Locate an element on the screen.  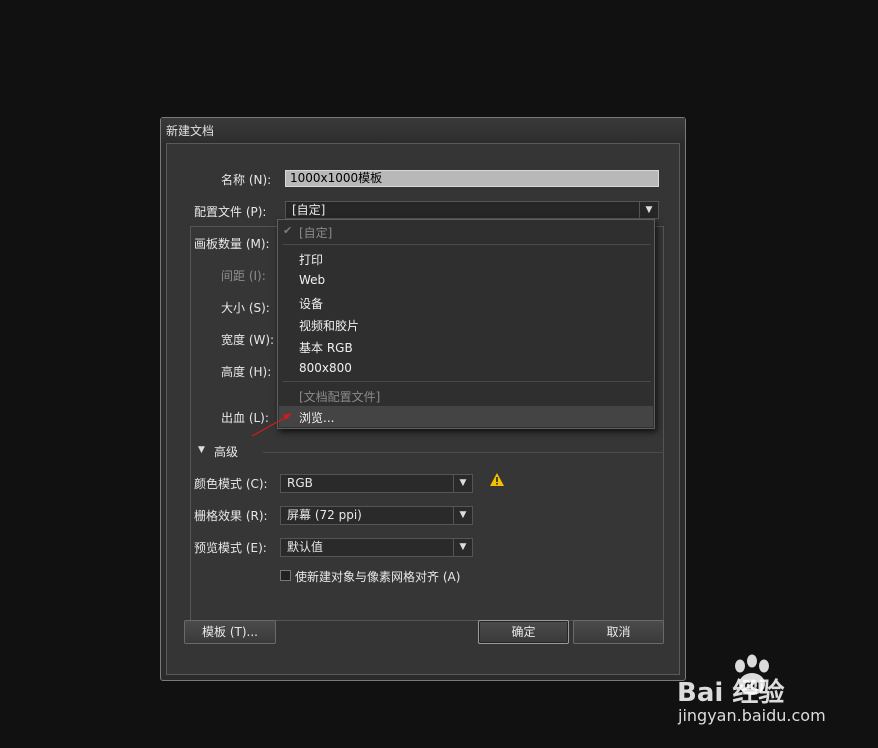
menu-item-print: 打印 is located at coordinates (311, 259).